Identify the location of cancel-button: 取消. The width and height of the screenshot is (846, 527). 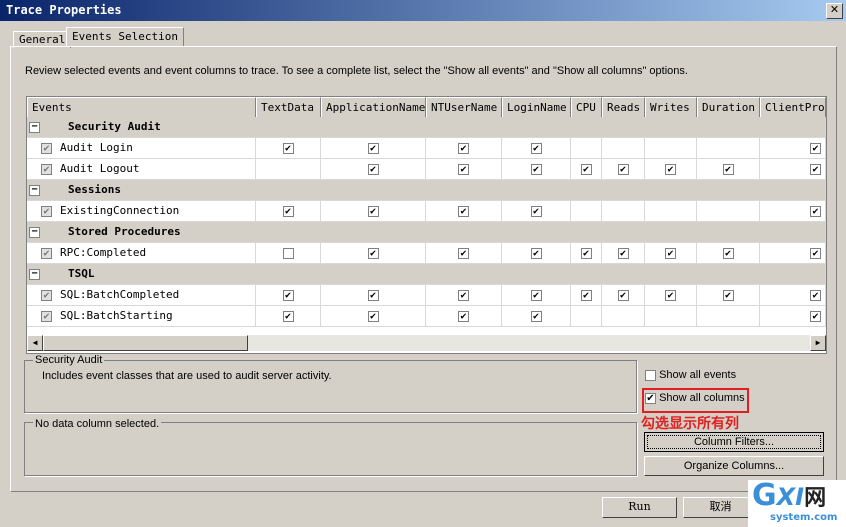
(720, 507).